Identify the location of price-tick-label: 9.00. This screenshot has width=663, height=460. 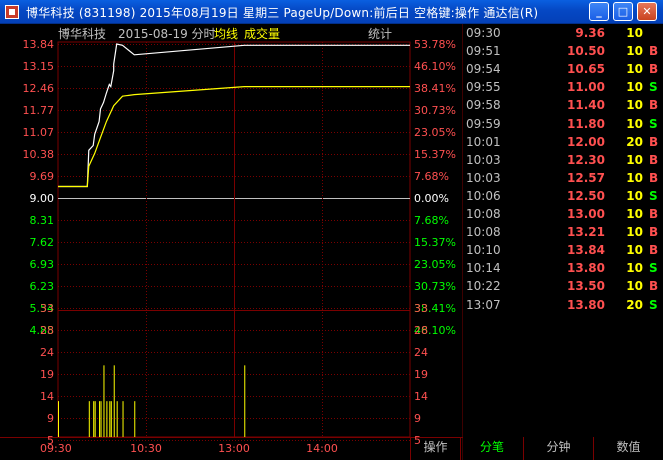
(42, 198).